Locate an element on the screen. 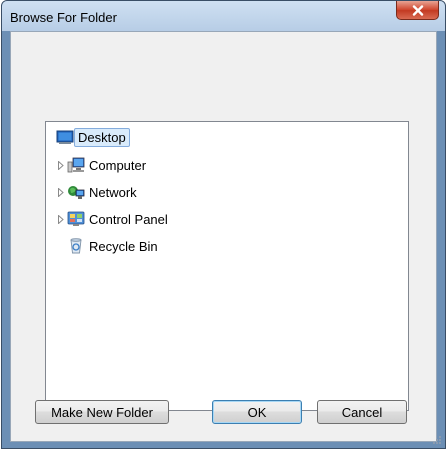 This screenshot has width=447, height=449. tree-item-label: Computer is located at coordinates (118, 165).